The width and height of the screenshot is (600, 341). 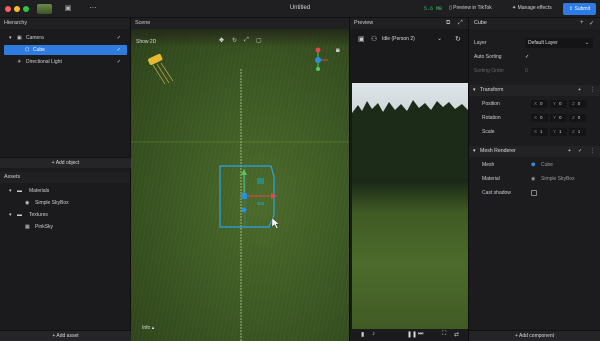 What do you see at coordinates (534, 57) in the screenshot?
I see `auto-sorting-row: Auto Sorting ✓` at bounding box center [534, 57].